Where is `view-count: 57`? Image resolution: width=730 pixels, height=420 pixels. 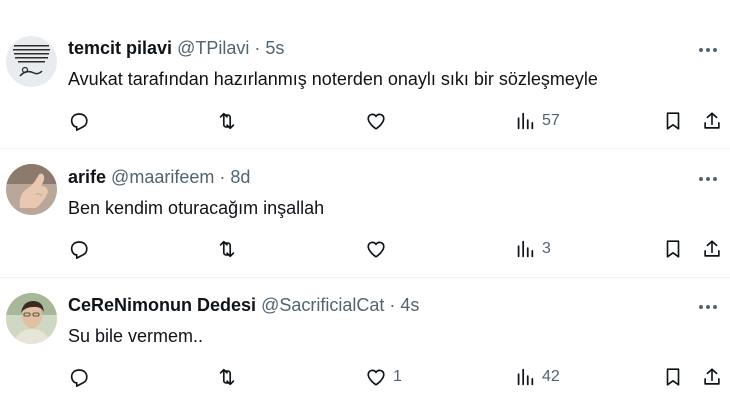 view-count: 57 is located at coordinates (551, 120).